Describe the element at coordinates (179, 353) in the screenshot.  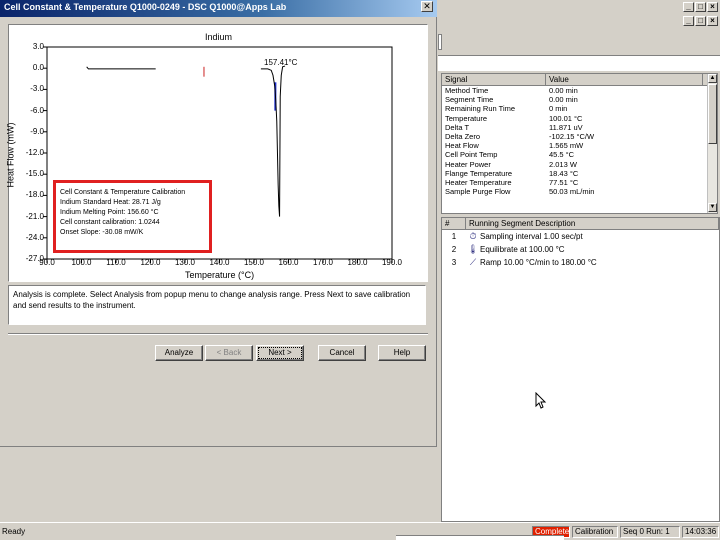
I see `analyze-button: Analyze` at that location.